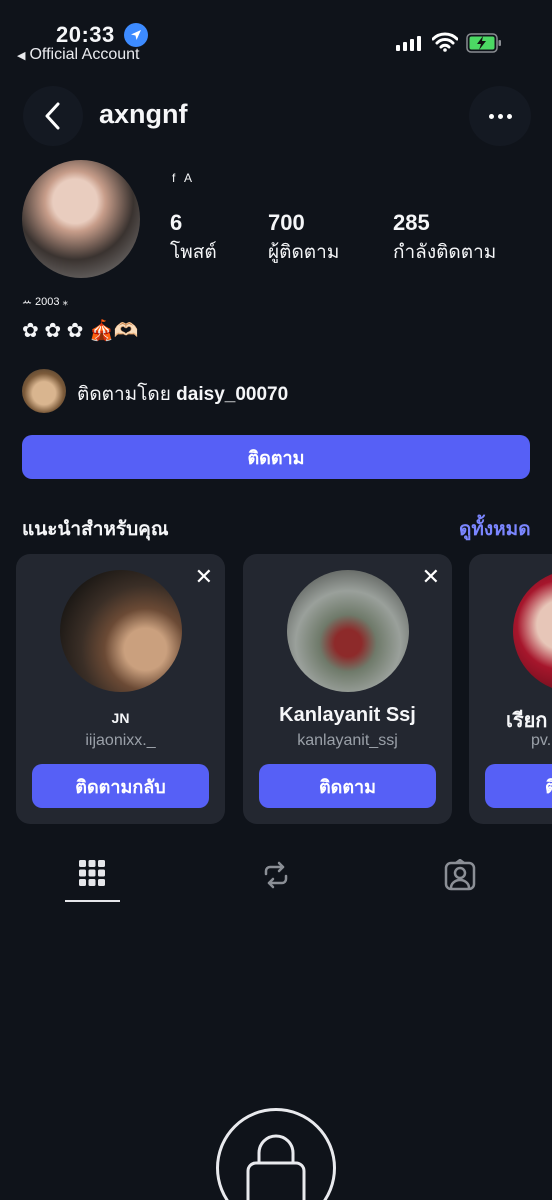 Image resolution: width=552 pixels, height=1200 pixels. Describe the element at coordinates (95, 529) in the screenshot. I see `suggestions-title: แนะนำสำหรับคุณ` at that location.